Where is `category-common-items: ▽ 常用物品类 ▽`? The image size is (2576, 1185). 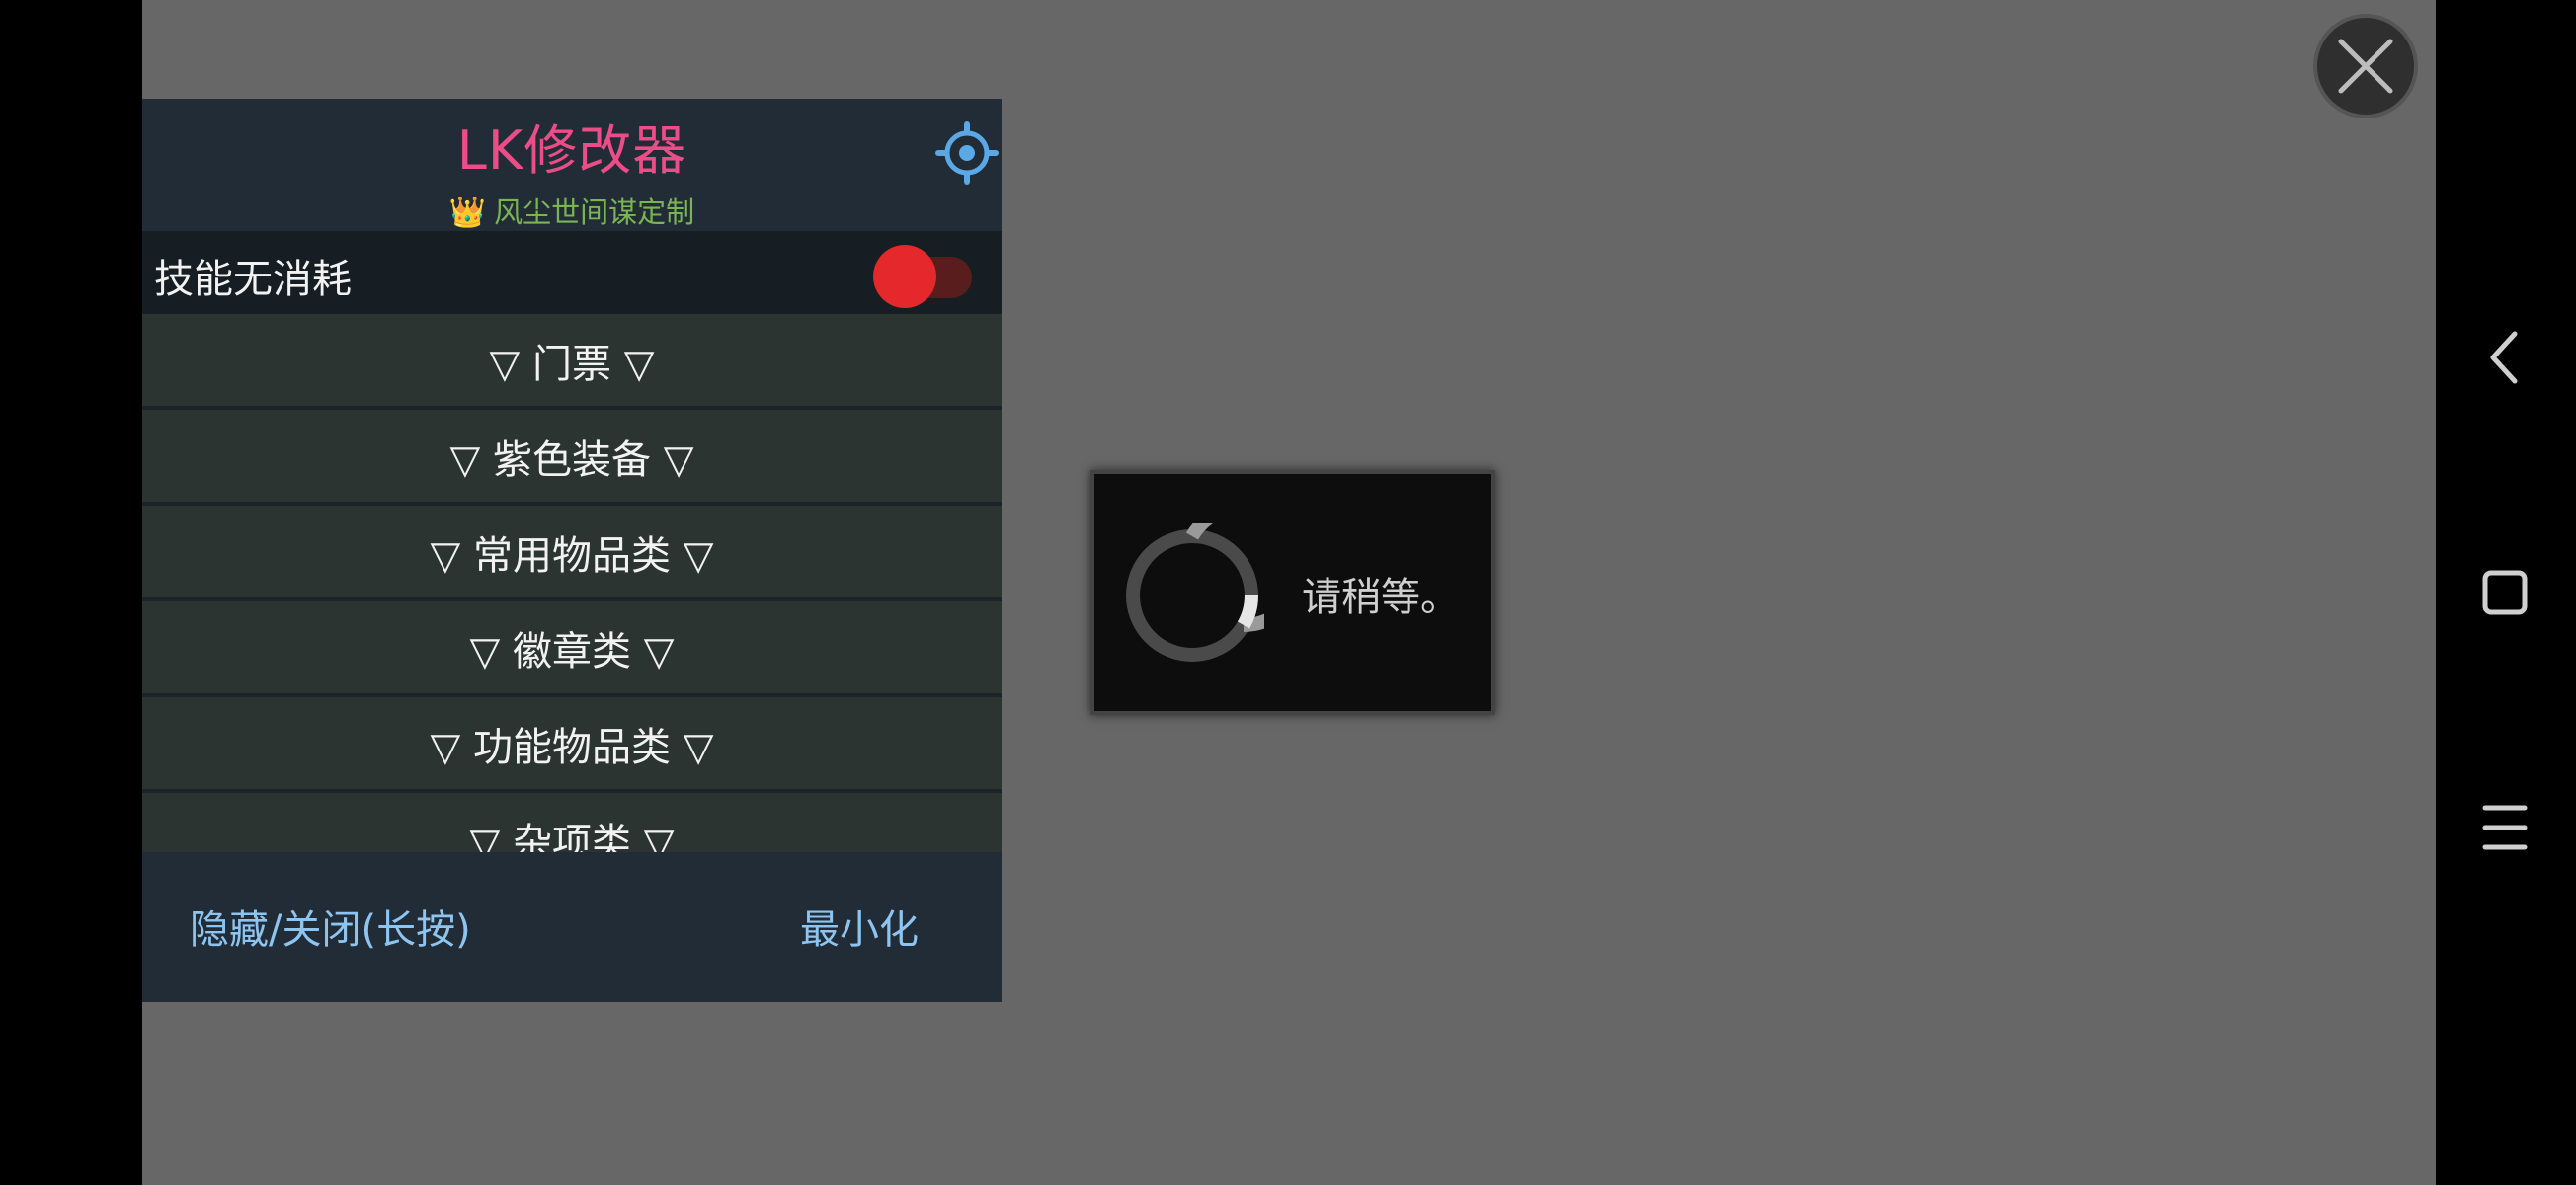
category-common-items: ▽ 常用物品类 ▽ is located at coordinates (572, 553).